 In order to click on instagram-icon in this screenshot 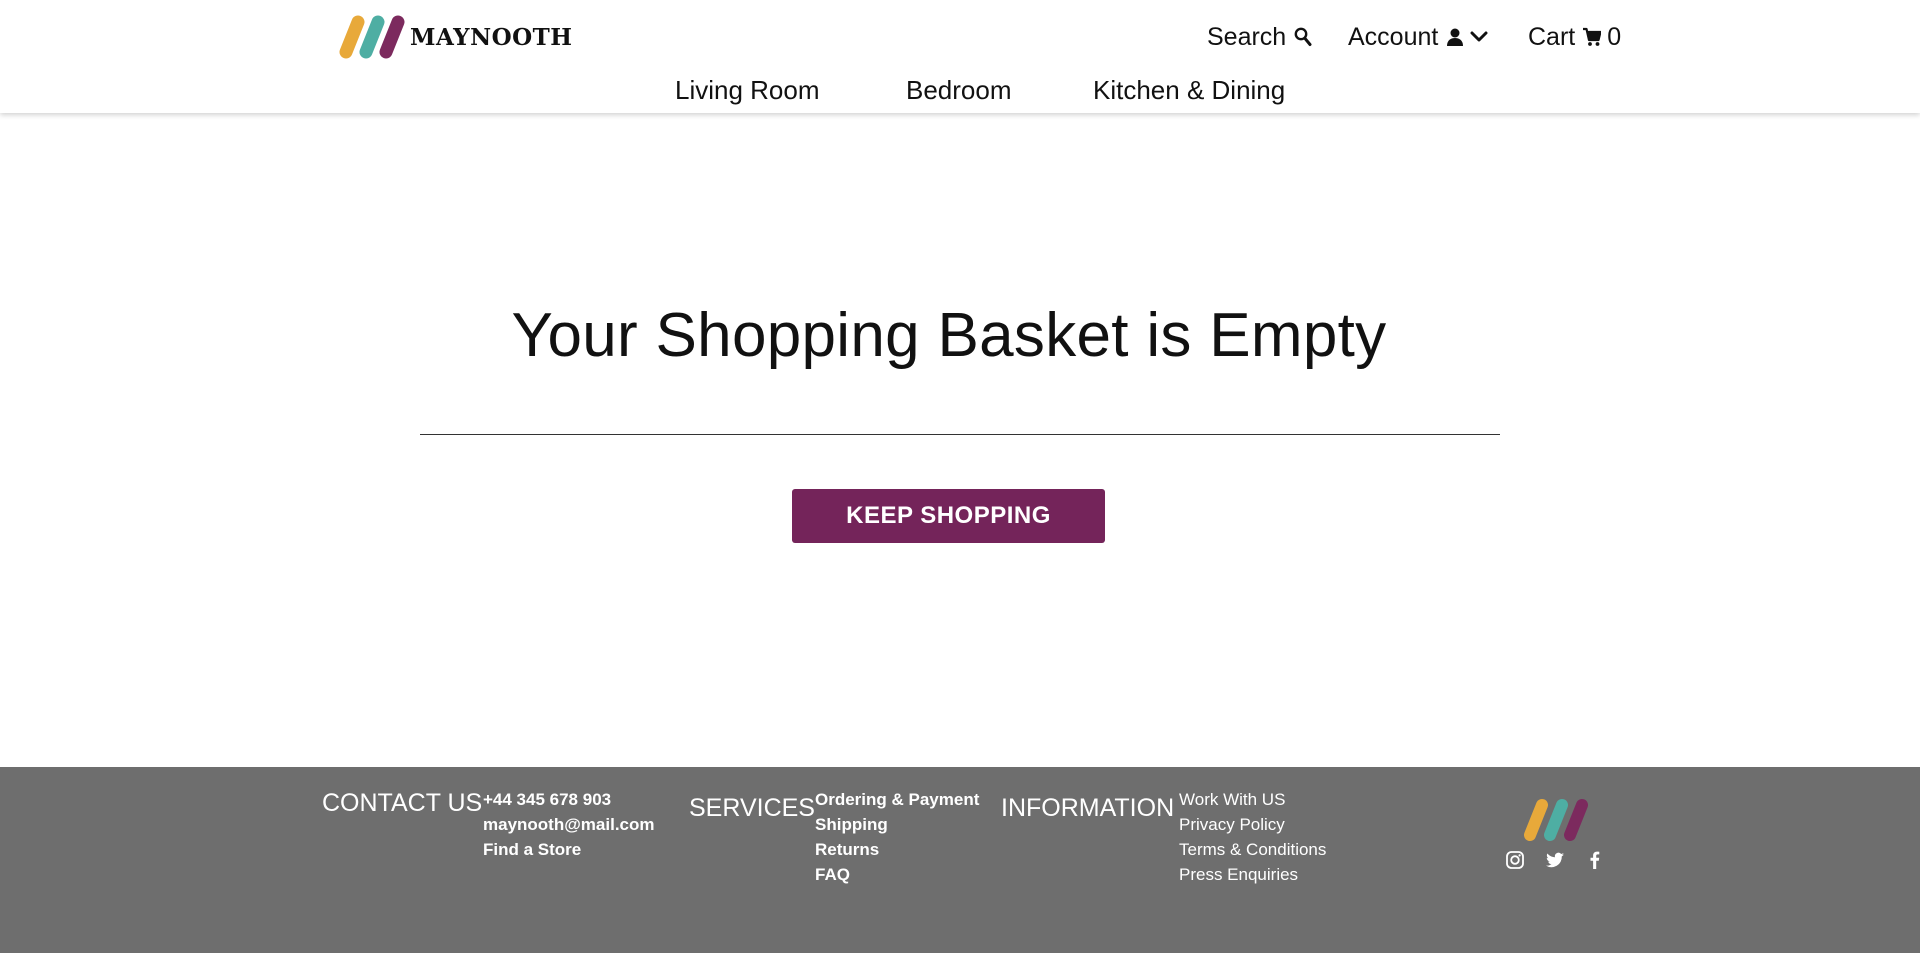, I will do `click(1515, 860)`.